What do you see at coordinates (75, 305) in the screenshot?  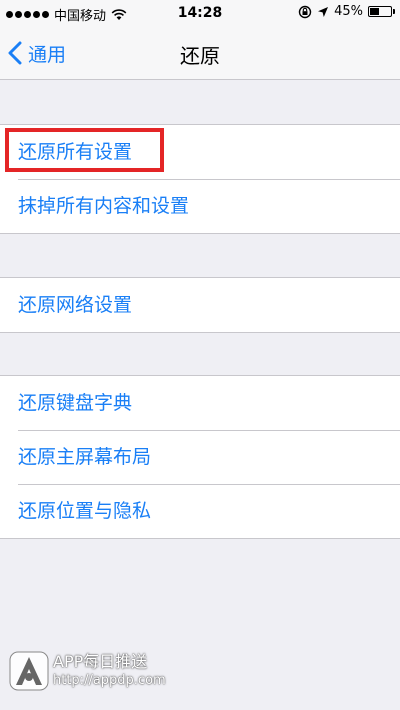 I see `reset-network-settings-label: 还原网络设置` at bounding box center [75, 305].